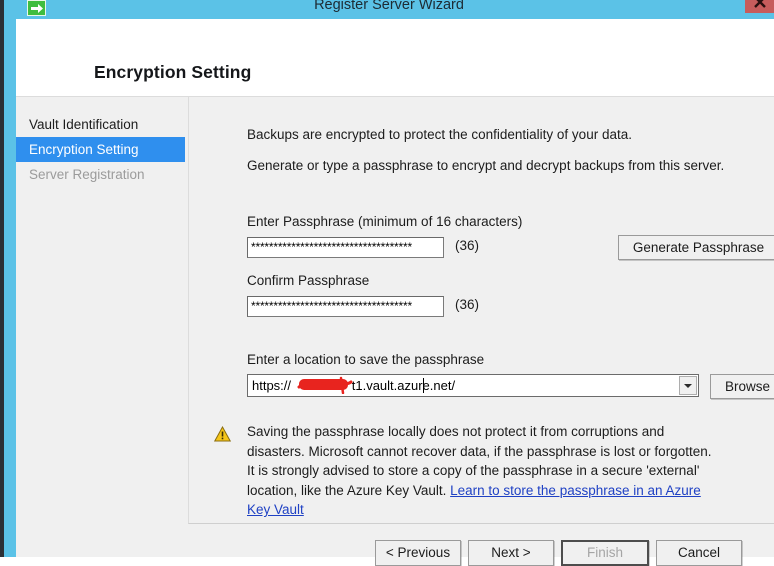 The width and height of the screenshot is (774, 566). I want to click on header-band: Encryption Setting, so click(395, 58).